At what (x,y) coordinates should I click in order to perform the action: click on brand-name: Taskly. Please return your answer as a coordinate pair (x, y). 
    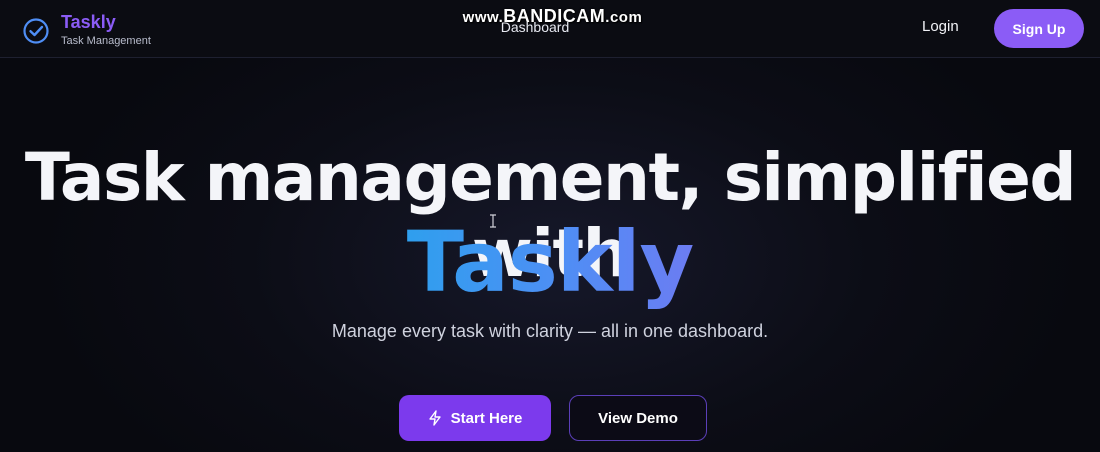
    Looking at the image, I should click on (88, 22).